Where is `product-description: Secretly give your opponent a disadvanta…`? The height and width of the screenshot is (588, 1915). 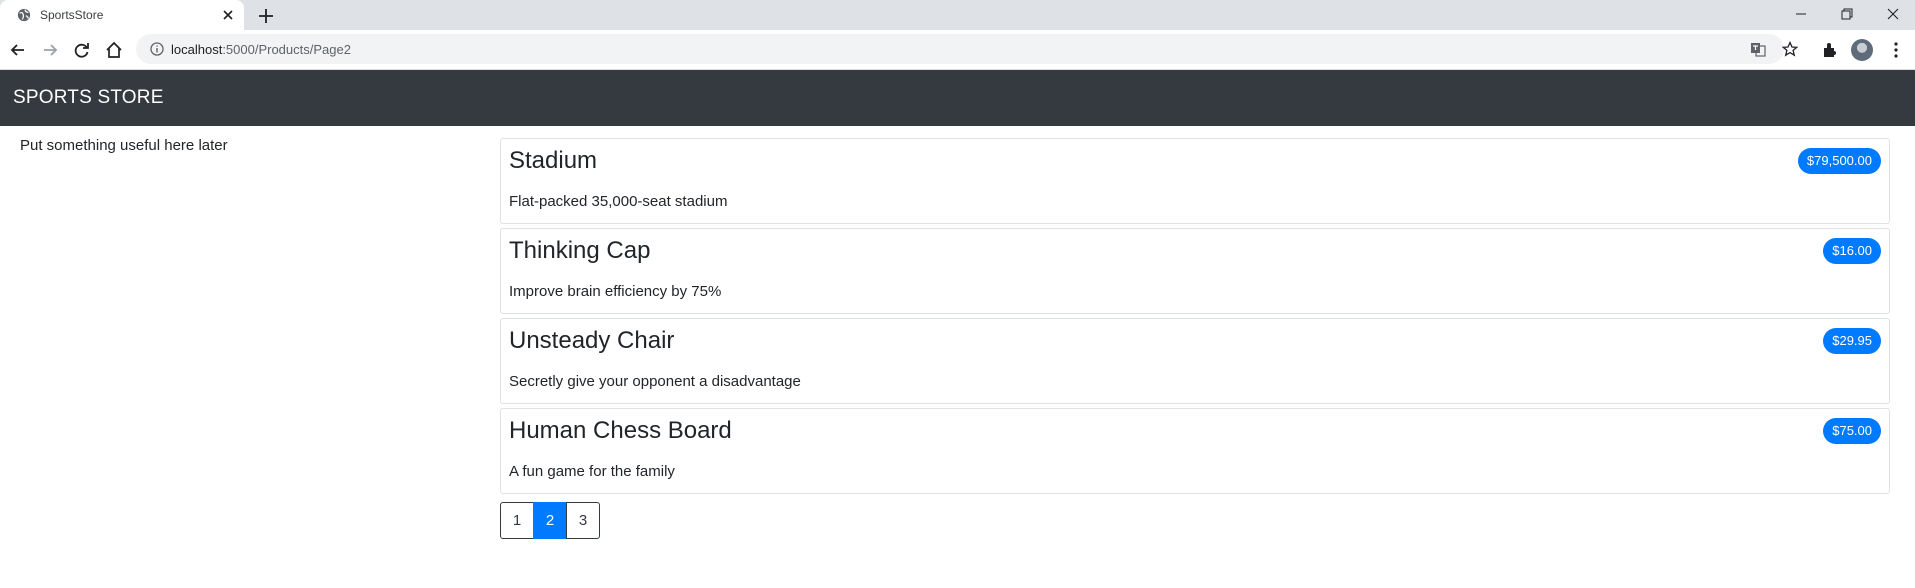 product-description: Secretly give your opponent a disadvanta… is located at coordinates (655, 381).